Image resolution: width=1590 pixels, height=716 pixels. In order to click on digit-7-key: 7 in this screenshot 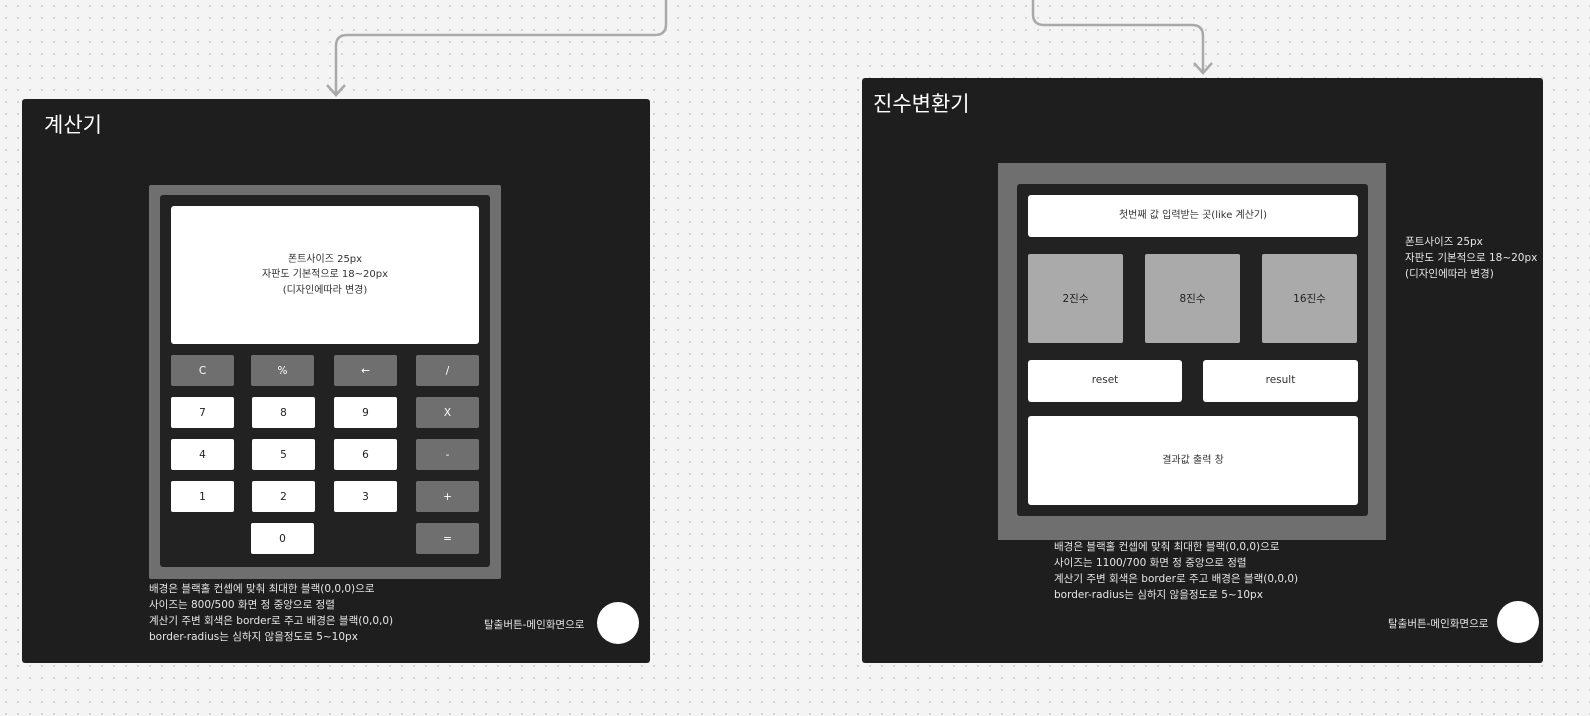, I will do `click(202, 412)`.